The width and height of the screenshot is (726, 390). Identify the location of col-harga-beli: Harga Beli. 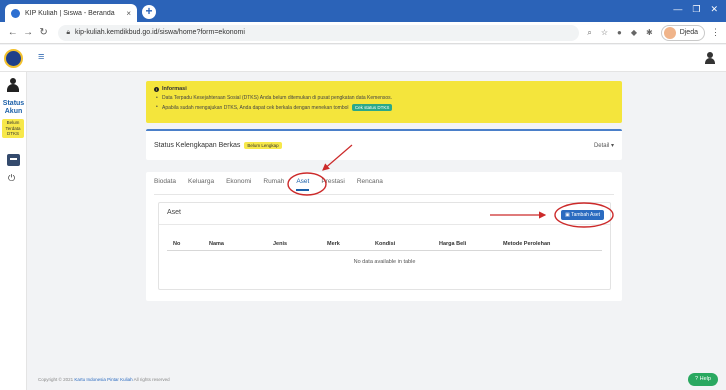
(452, 244).